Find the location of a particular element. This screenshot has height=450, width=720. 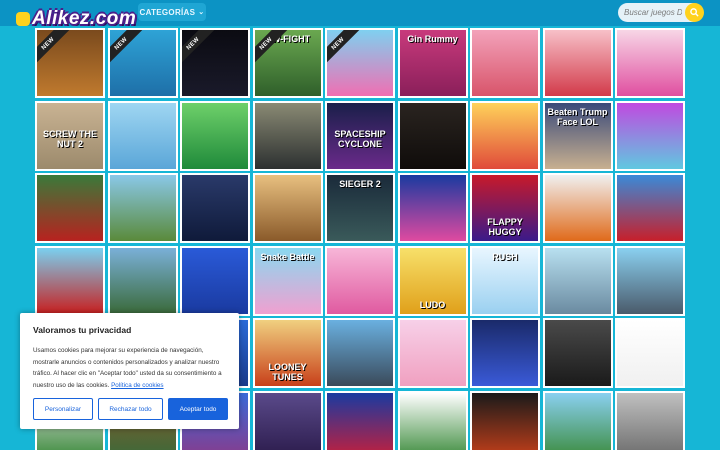

game-tile-furniture is located at coordinates (505, 63).